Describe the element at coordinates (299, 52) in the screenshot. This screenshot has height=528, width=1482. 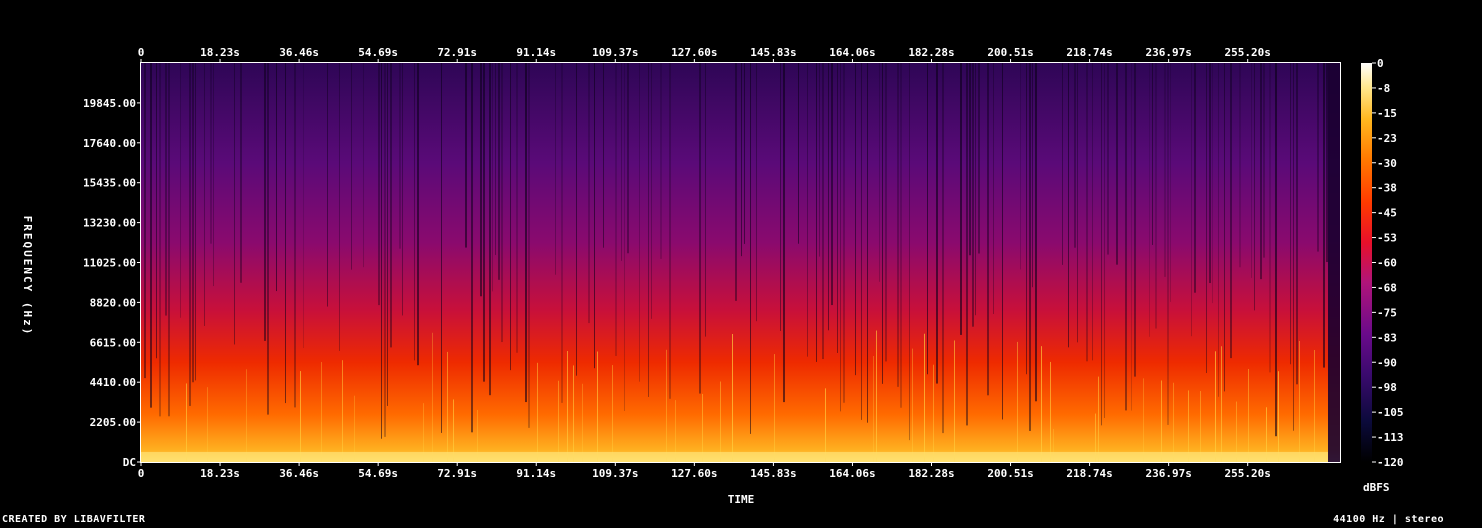
I see `x-tick-label-top: 36.46s` at that location.